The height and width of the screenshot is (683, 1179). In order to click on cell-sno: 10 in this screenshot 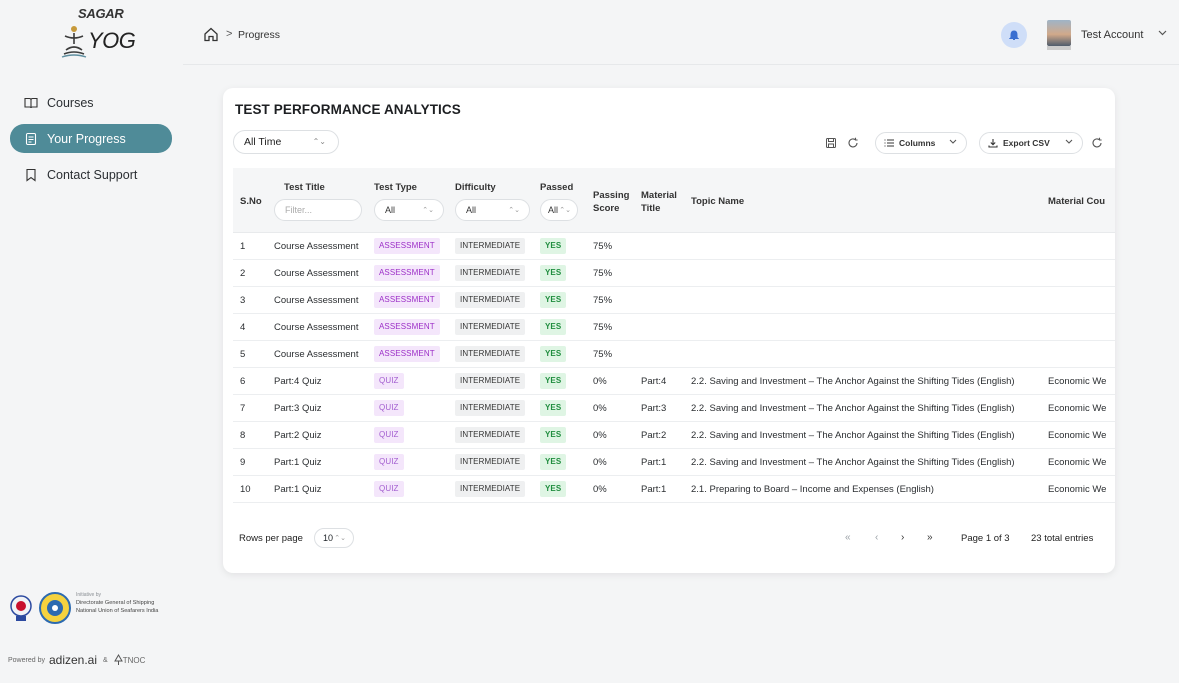, I will do `click(245, 489)`.